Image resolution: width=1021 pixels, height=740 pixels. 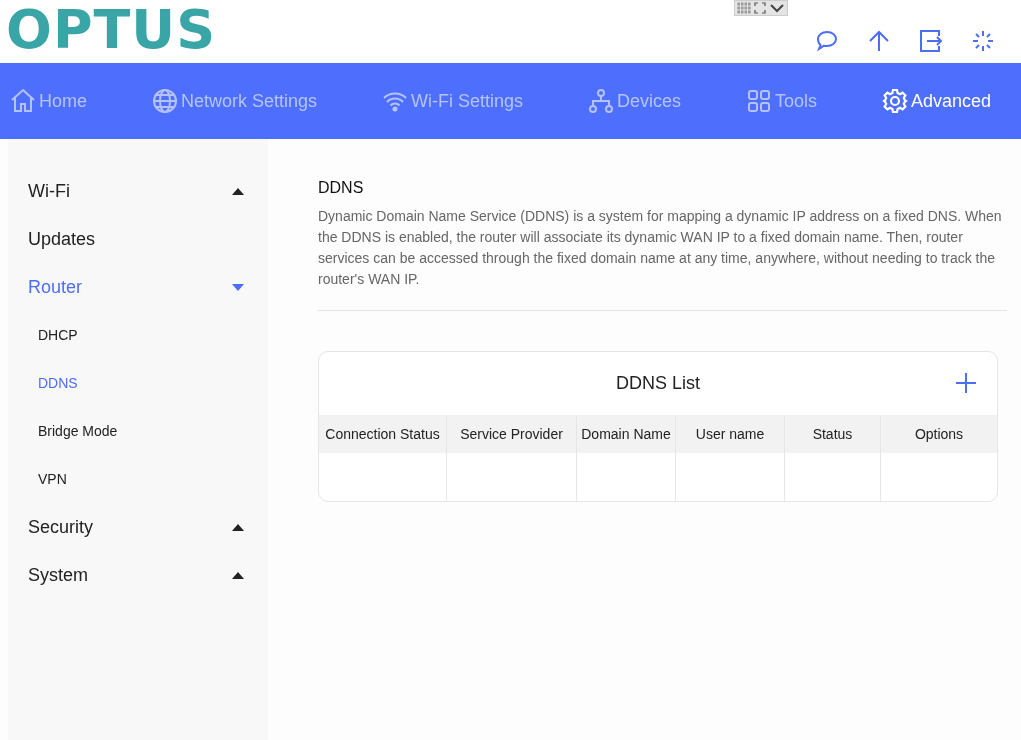 What do you see at coordinates (511, 434) in the screenshot?
I see `column-header: Service Provider` at bounding box center [511, 434].